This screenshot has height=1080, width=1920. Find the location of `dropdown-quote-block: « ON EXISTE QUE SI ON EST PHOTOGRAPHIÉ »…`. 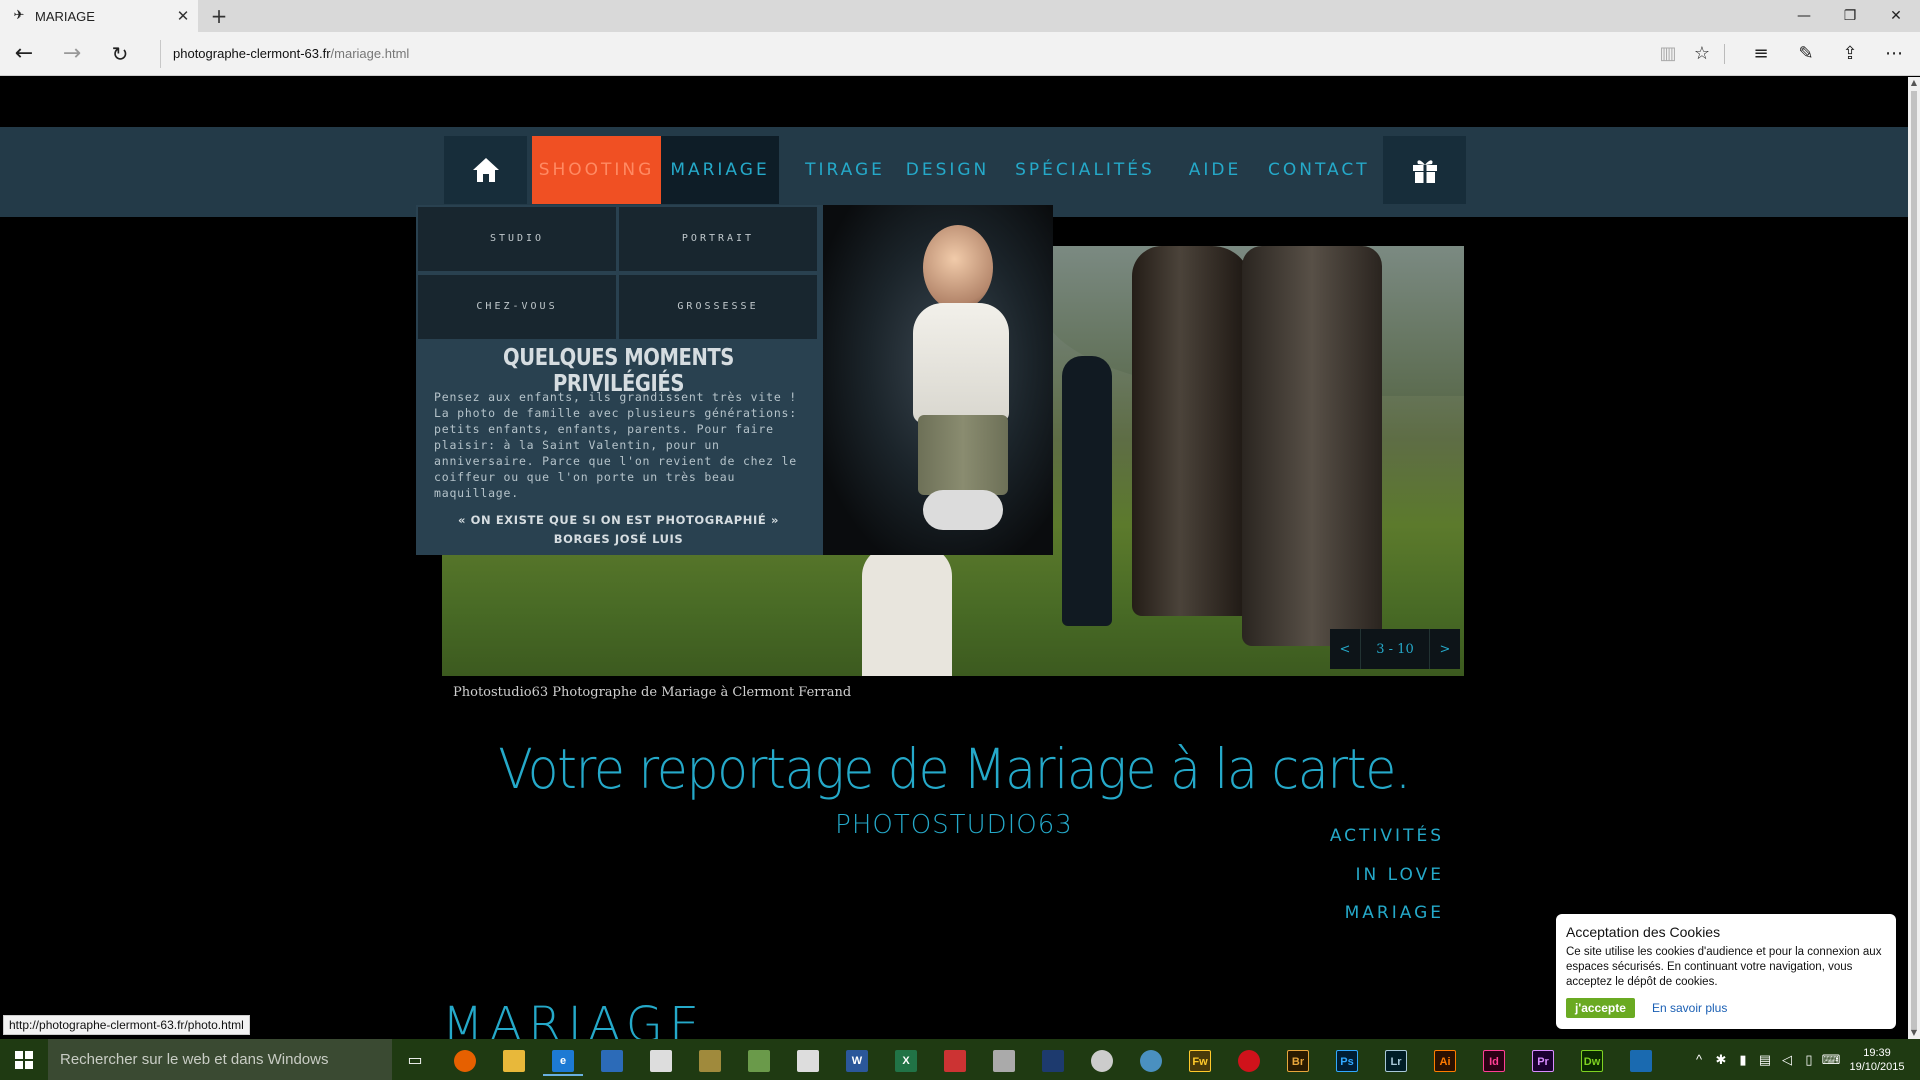

dropdown-quote-block: « ON EXISTE QUE SI ON EST PHOTOGRAPHIÉ »… is located at coordinates (618, 530).